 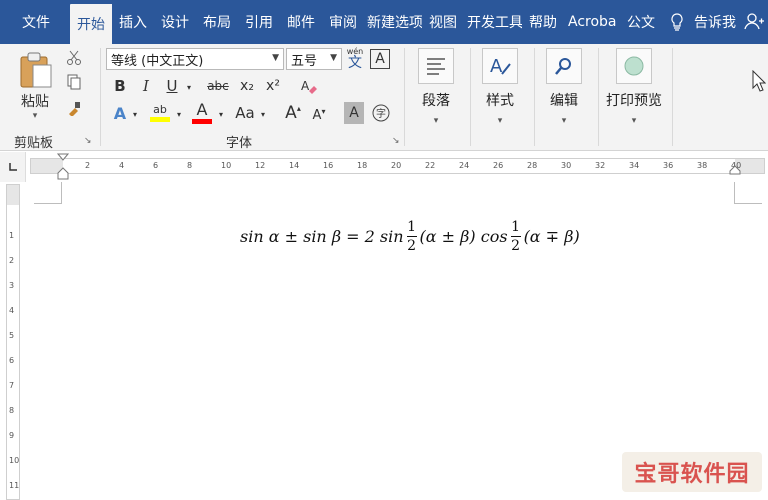 I want to click on character-shading-button: A, so click(x=354, y=113).